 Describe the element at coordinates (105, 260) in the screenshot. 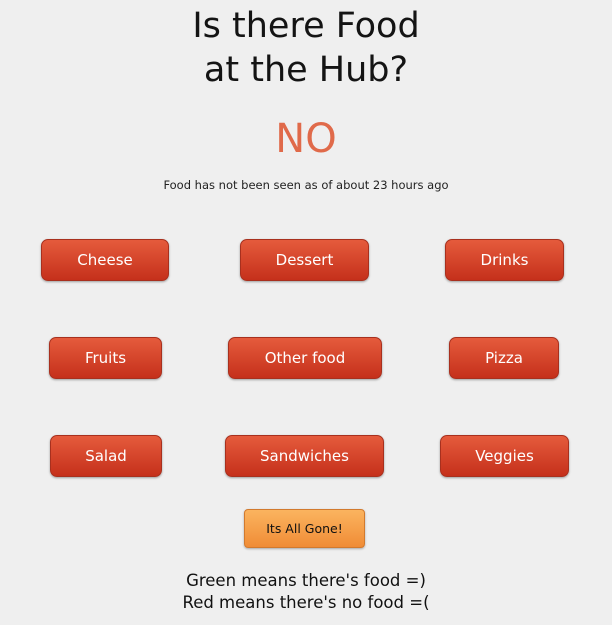

I see `cheese-button: Cheese` at that location.